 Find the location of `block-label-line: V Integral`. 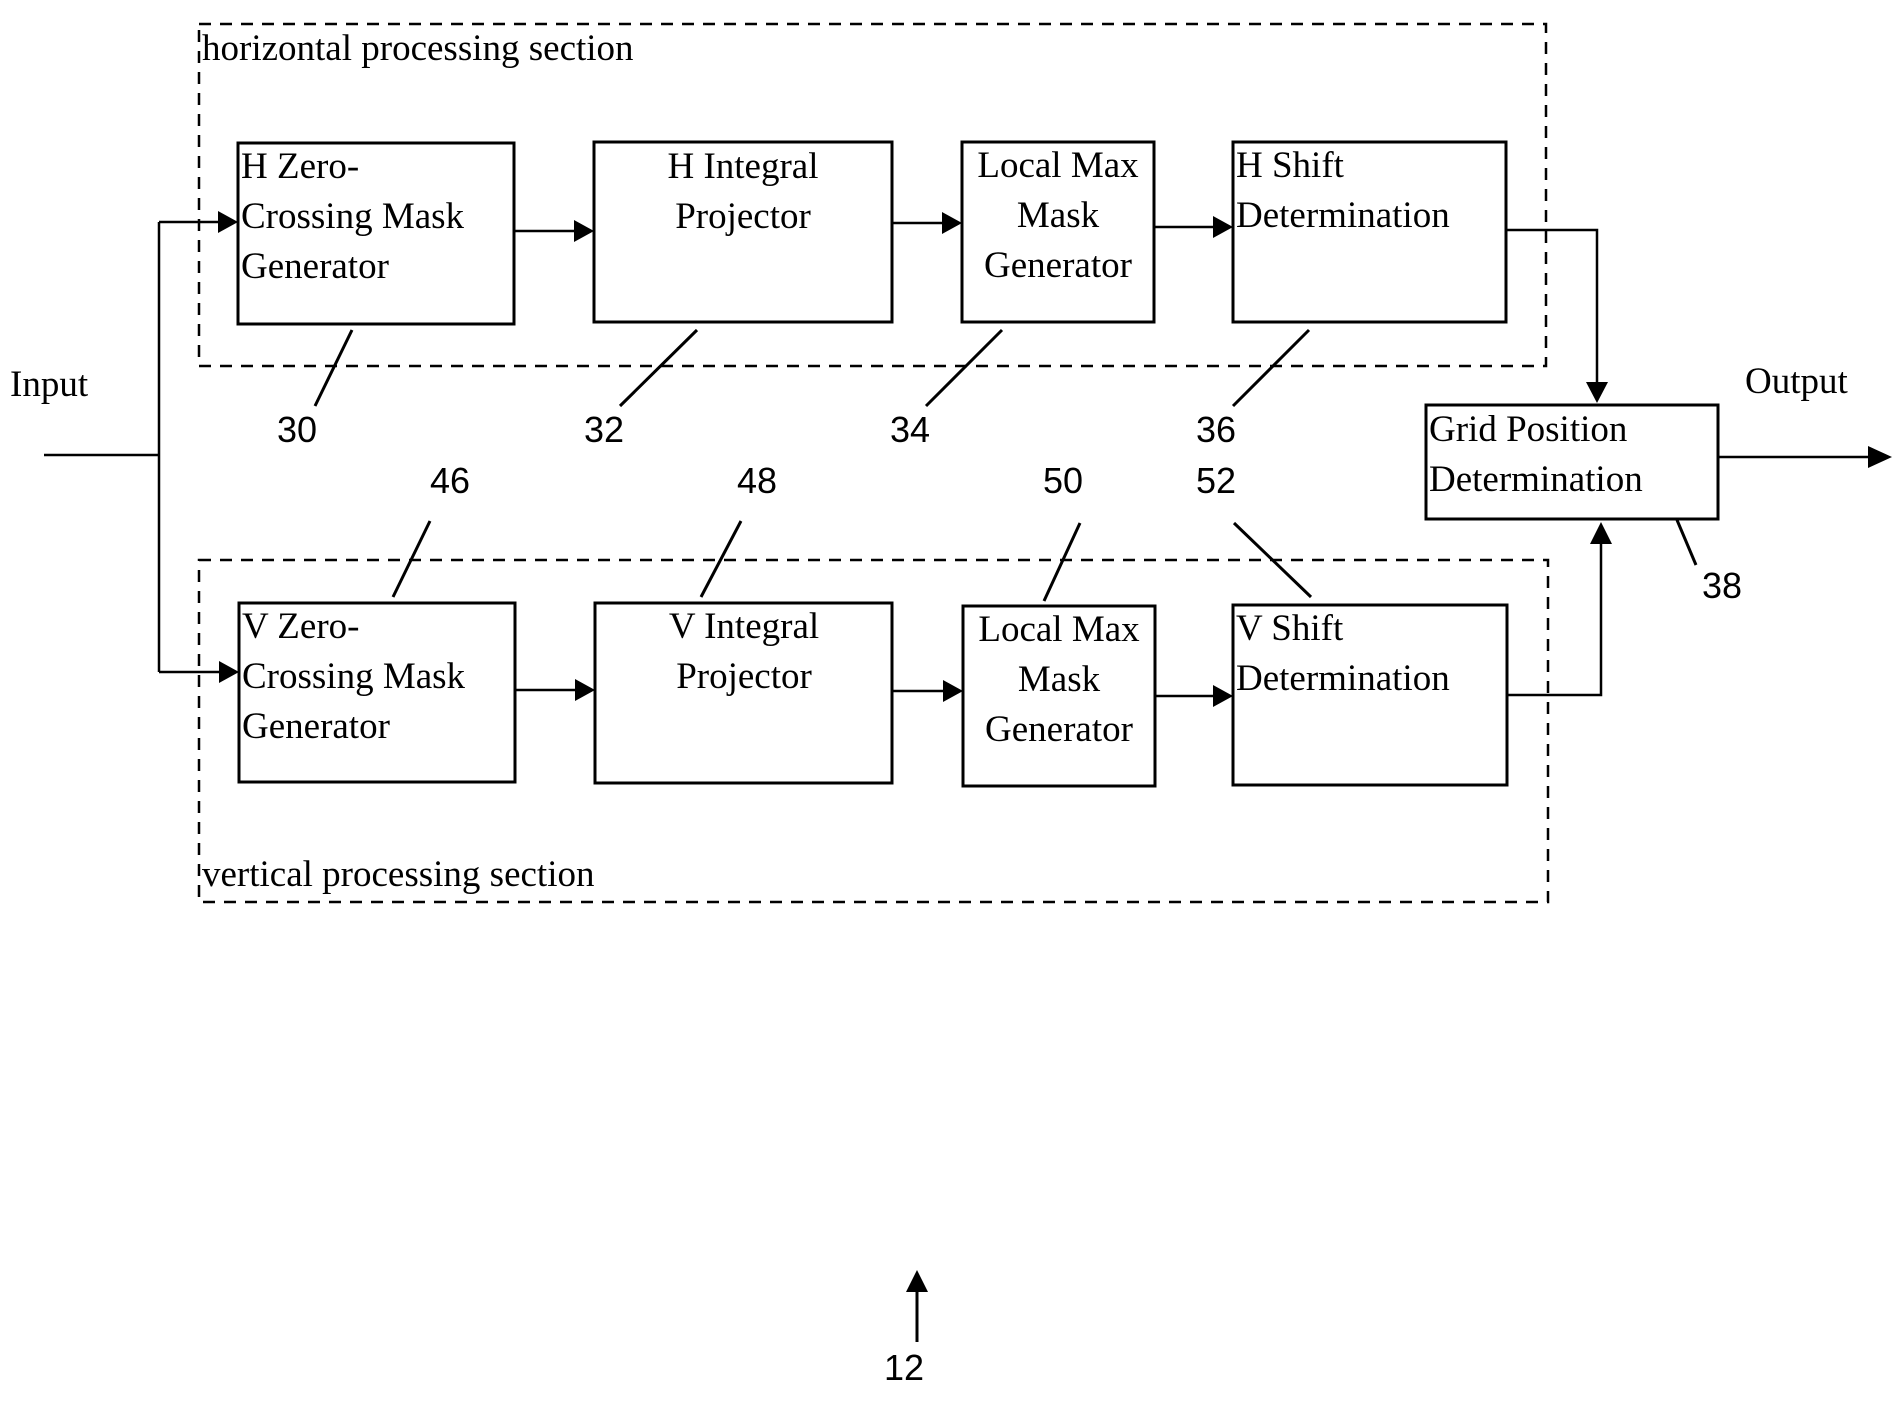

block-label-line: V Integral is located at coordinates (744, 626).